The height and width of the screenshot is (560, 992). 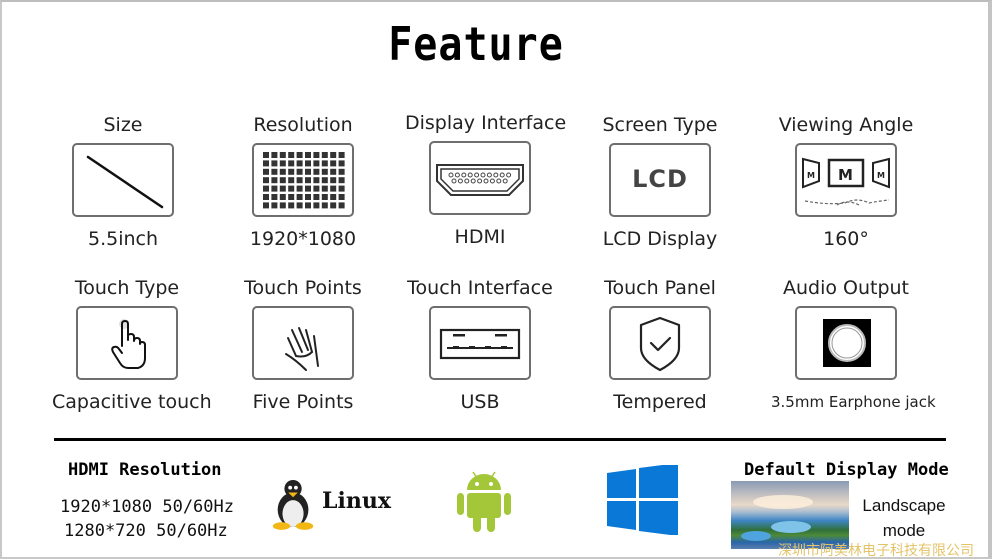 What do you see at coordinates (480, 178) in the screenshot?
I see `hdmi-port-icon` at bounding box center [480, 178].